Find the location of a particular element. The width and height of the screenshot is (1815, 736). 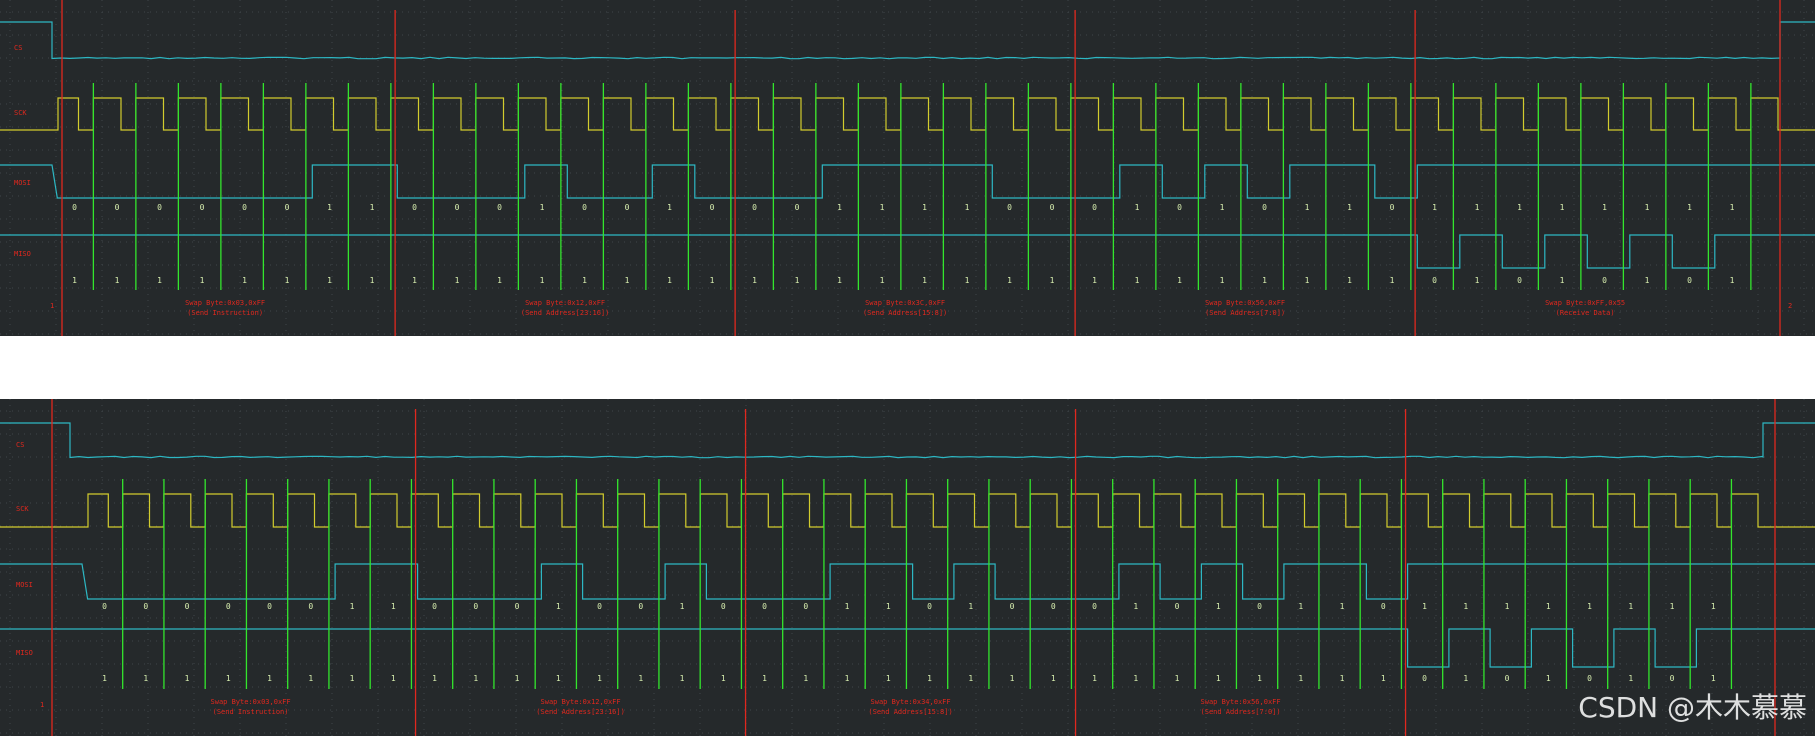

channel-label: MISO is located at coordinates (22, 254).